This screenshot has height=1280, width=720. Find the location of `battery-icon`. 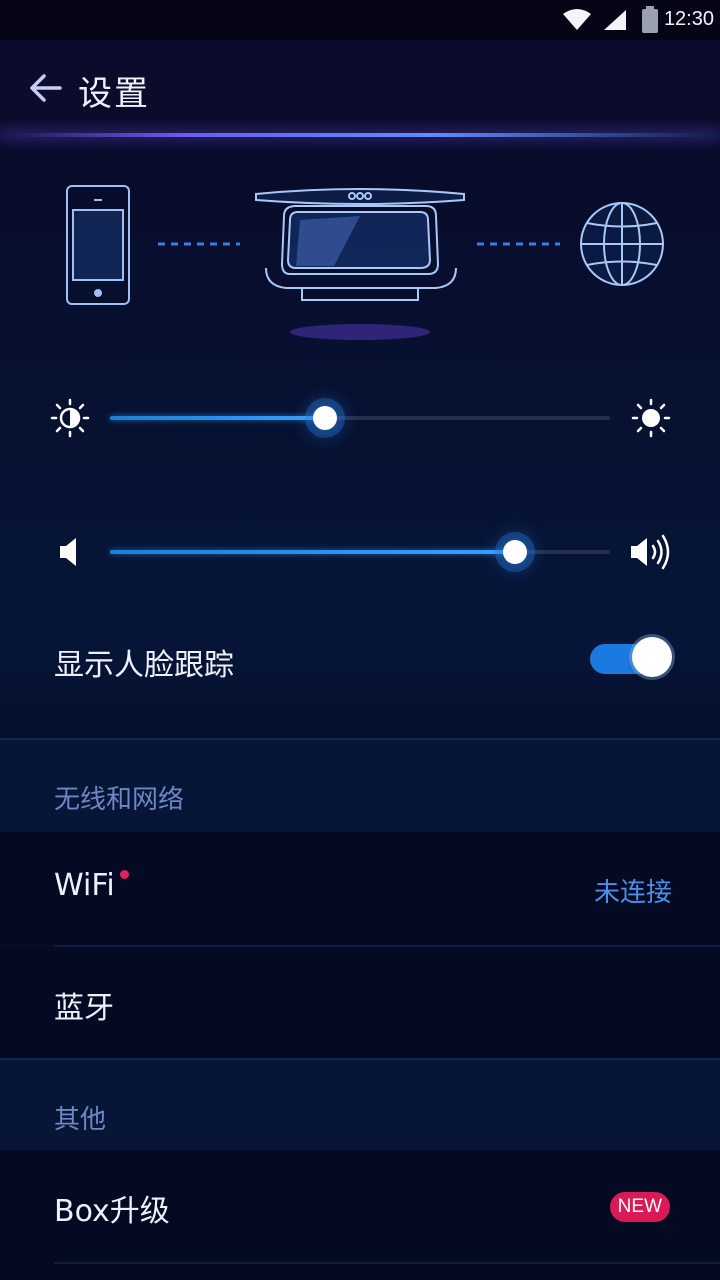

battery-icon is located at coordinates (650, 19).